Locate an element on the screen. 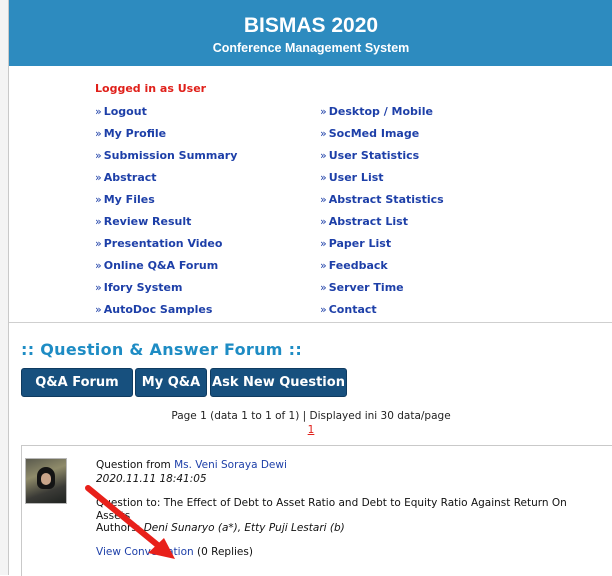  avatar is located at coordinates (46, 481).